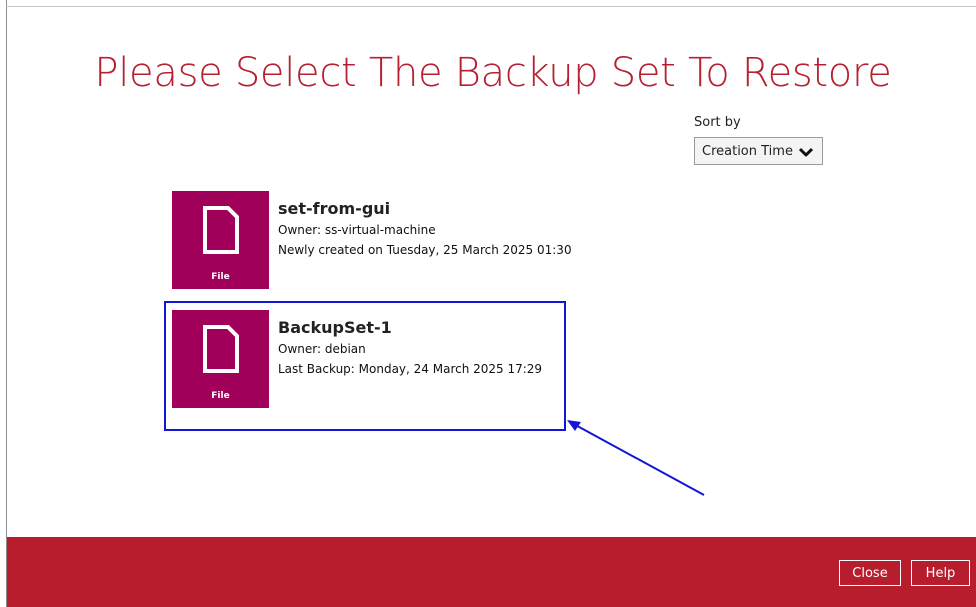  What do you see at coordinates (491, 572) in the screenshot?
I see `footer-bar` at bounding box center [491, 572].